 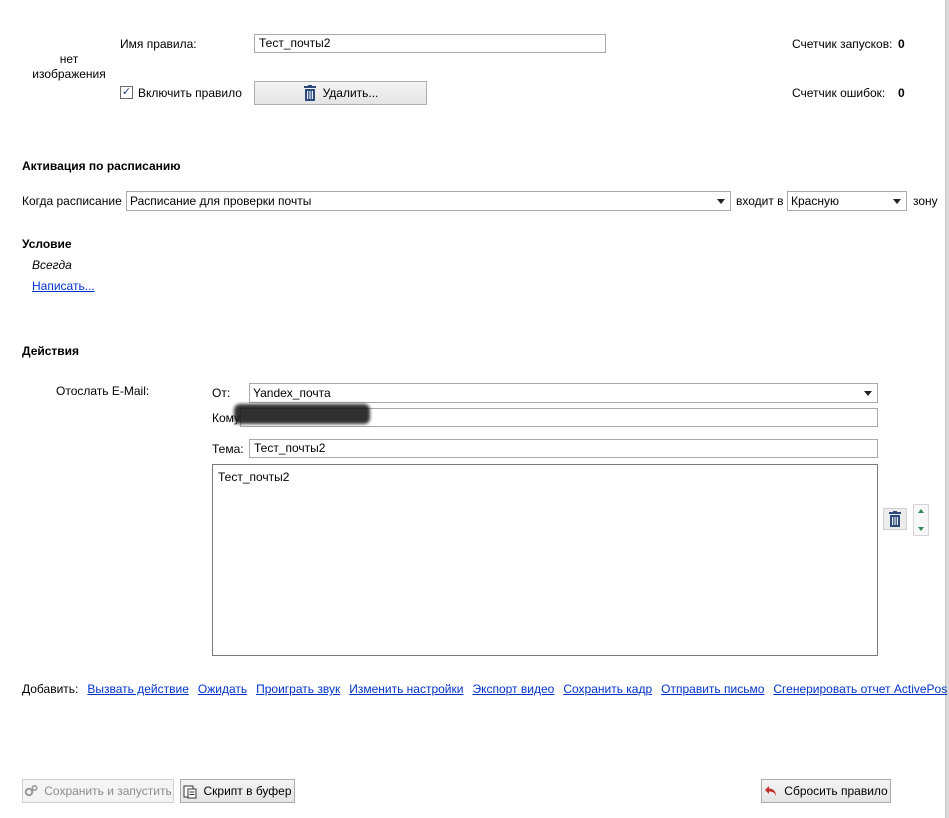 What do you see at coordinates (760, 201) in the screenshot?
I see `schedule-enters-label: входит в` at bounding box center [760, 201].